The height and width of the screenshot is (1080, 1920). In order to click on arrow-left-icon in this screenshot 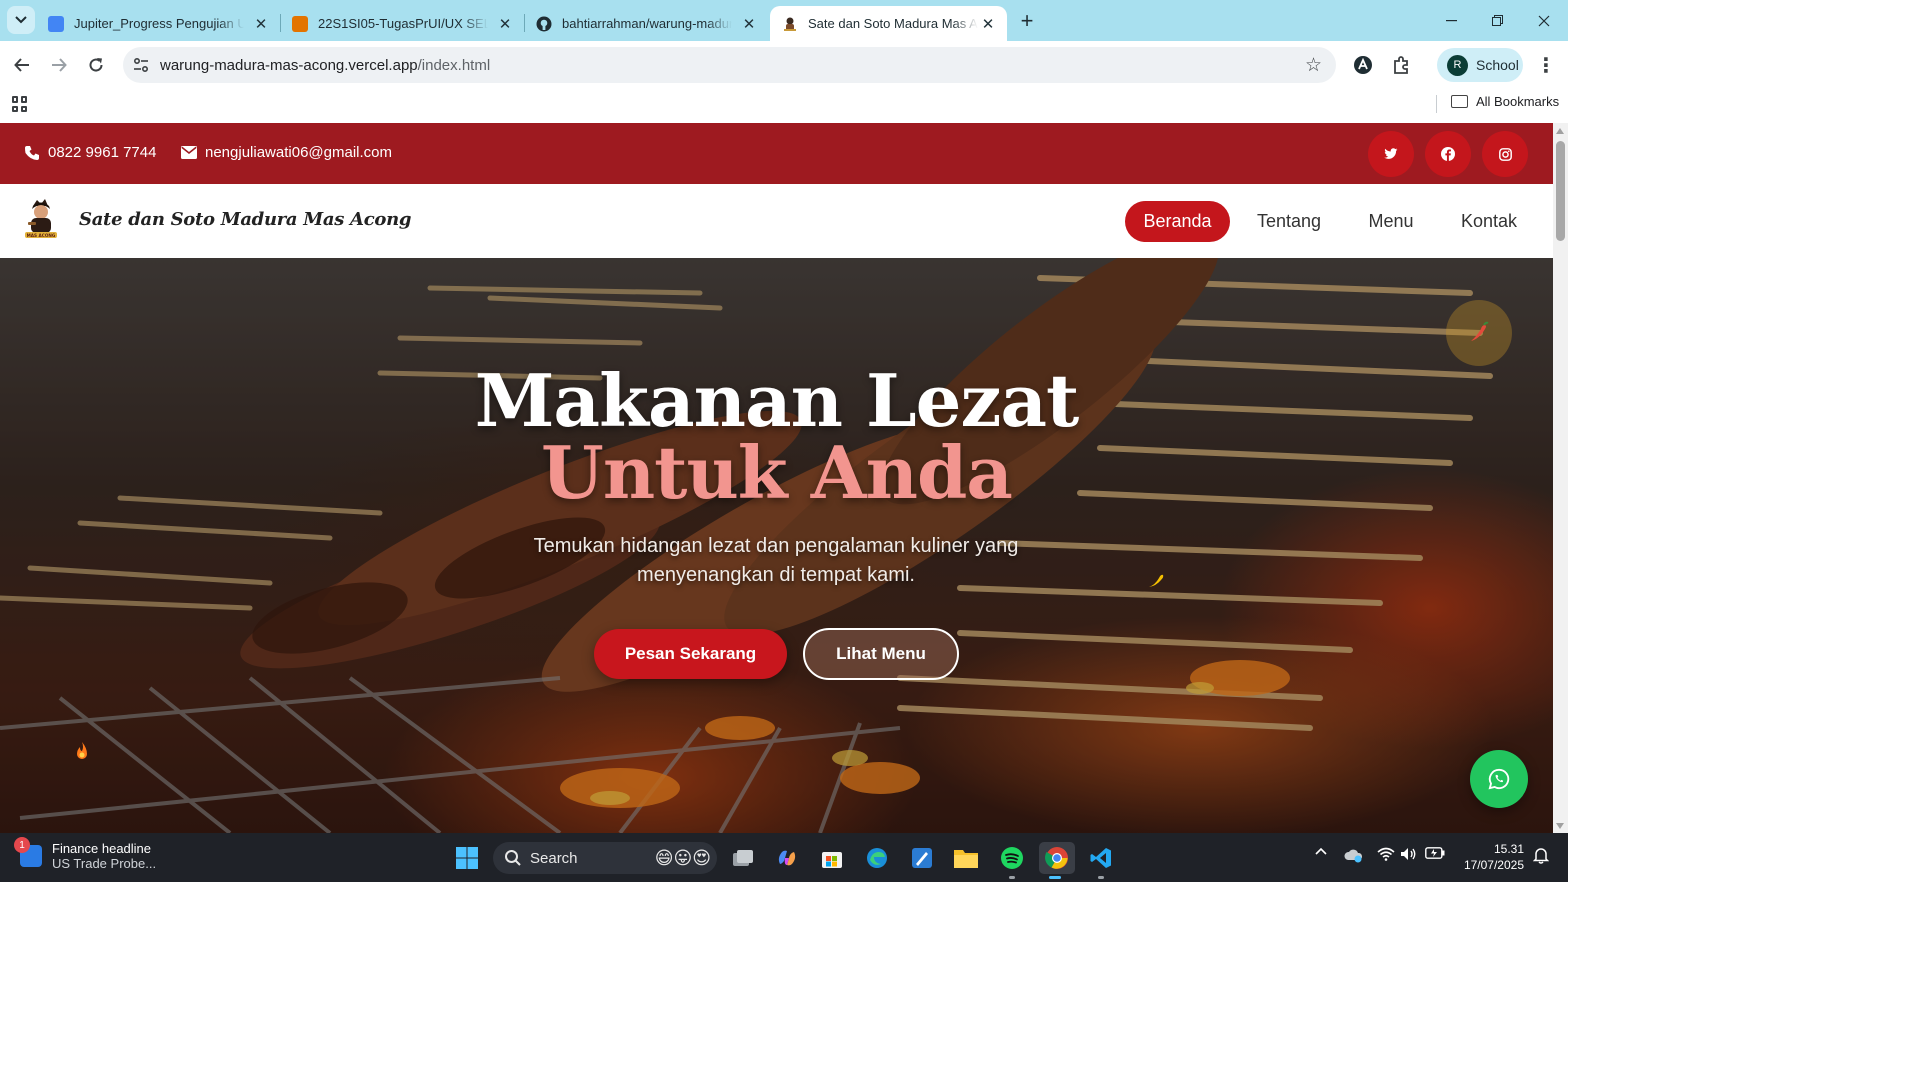, I will do `click(21, 65)`.